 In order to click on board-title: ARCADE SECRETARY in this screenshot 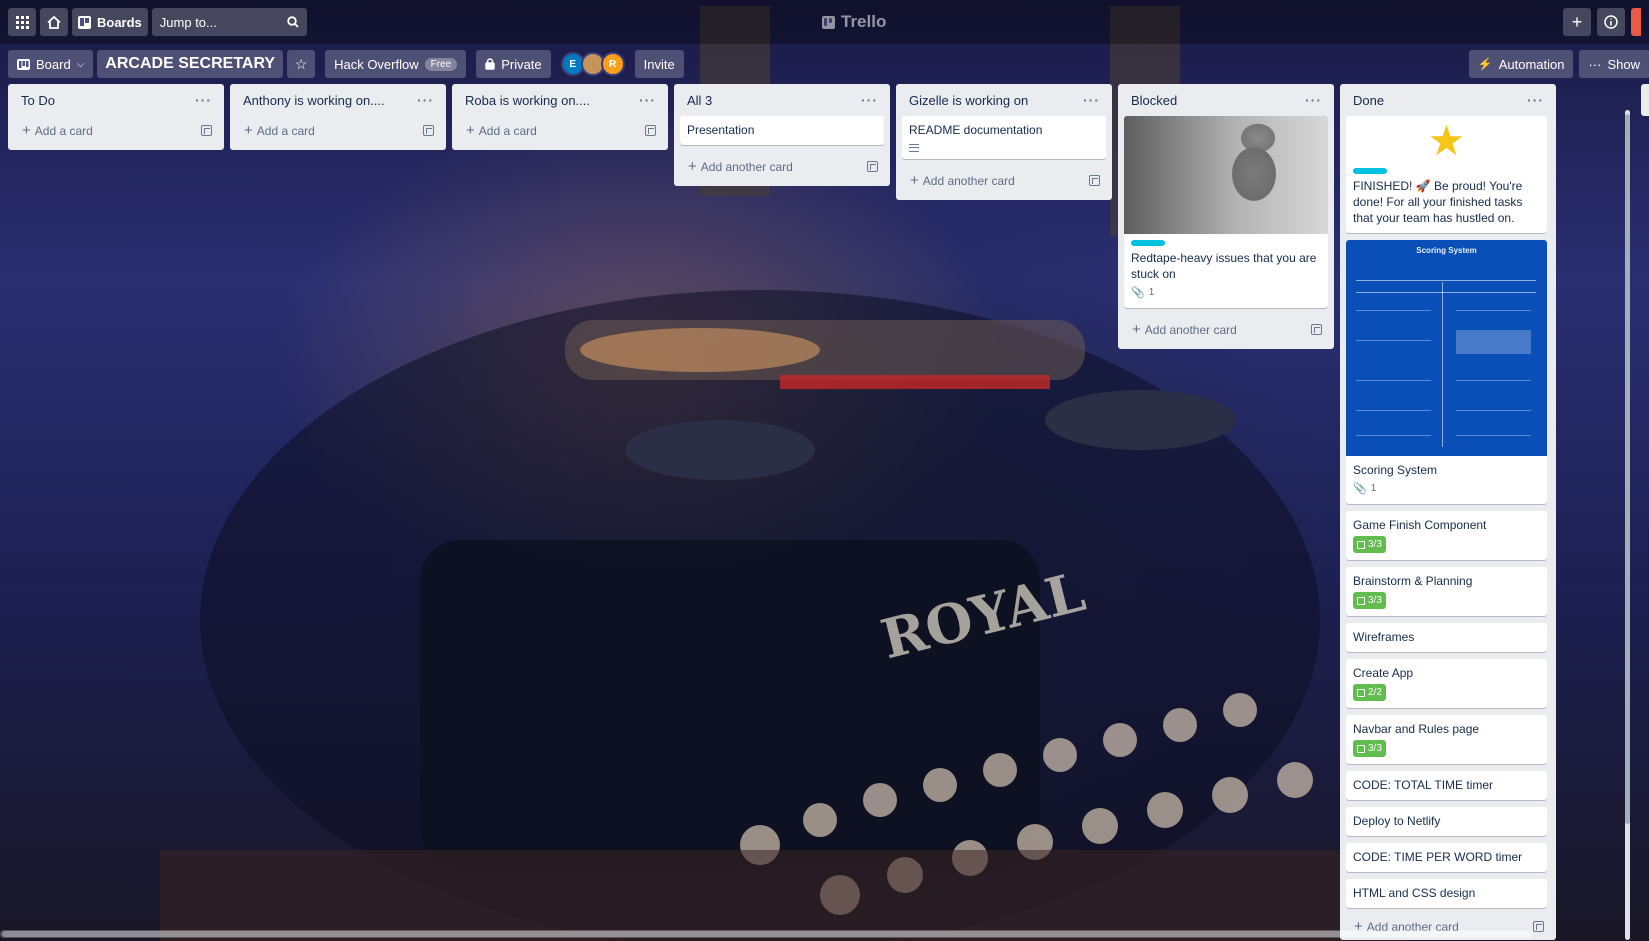, I will do `click(190, 64)`.